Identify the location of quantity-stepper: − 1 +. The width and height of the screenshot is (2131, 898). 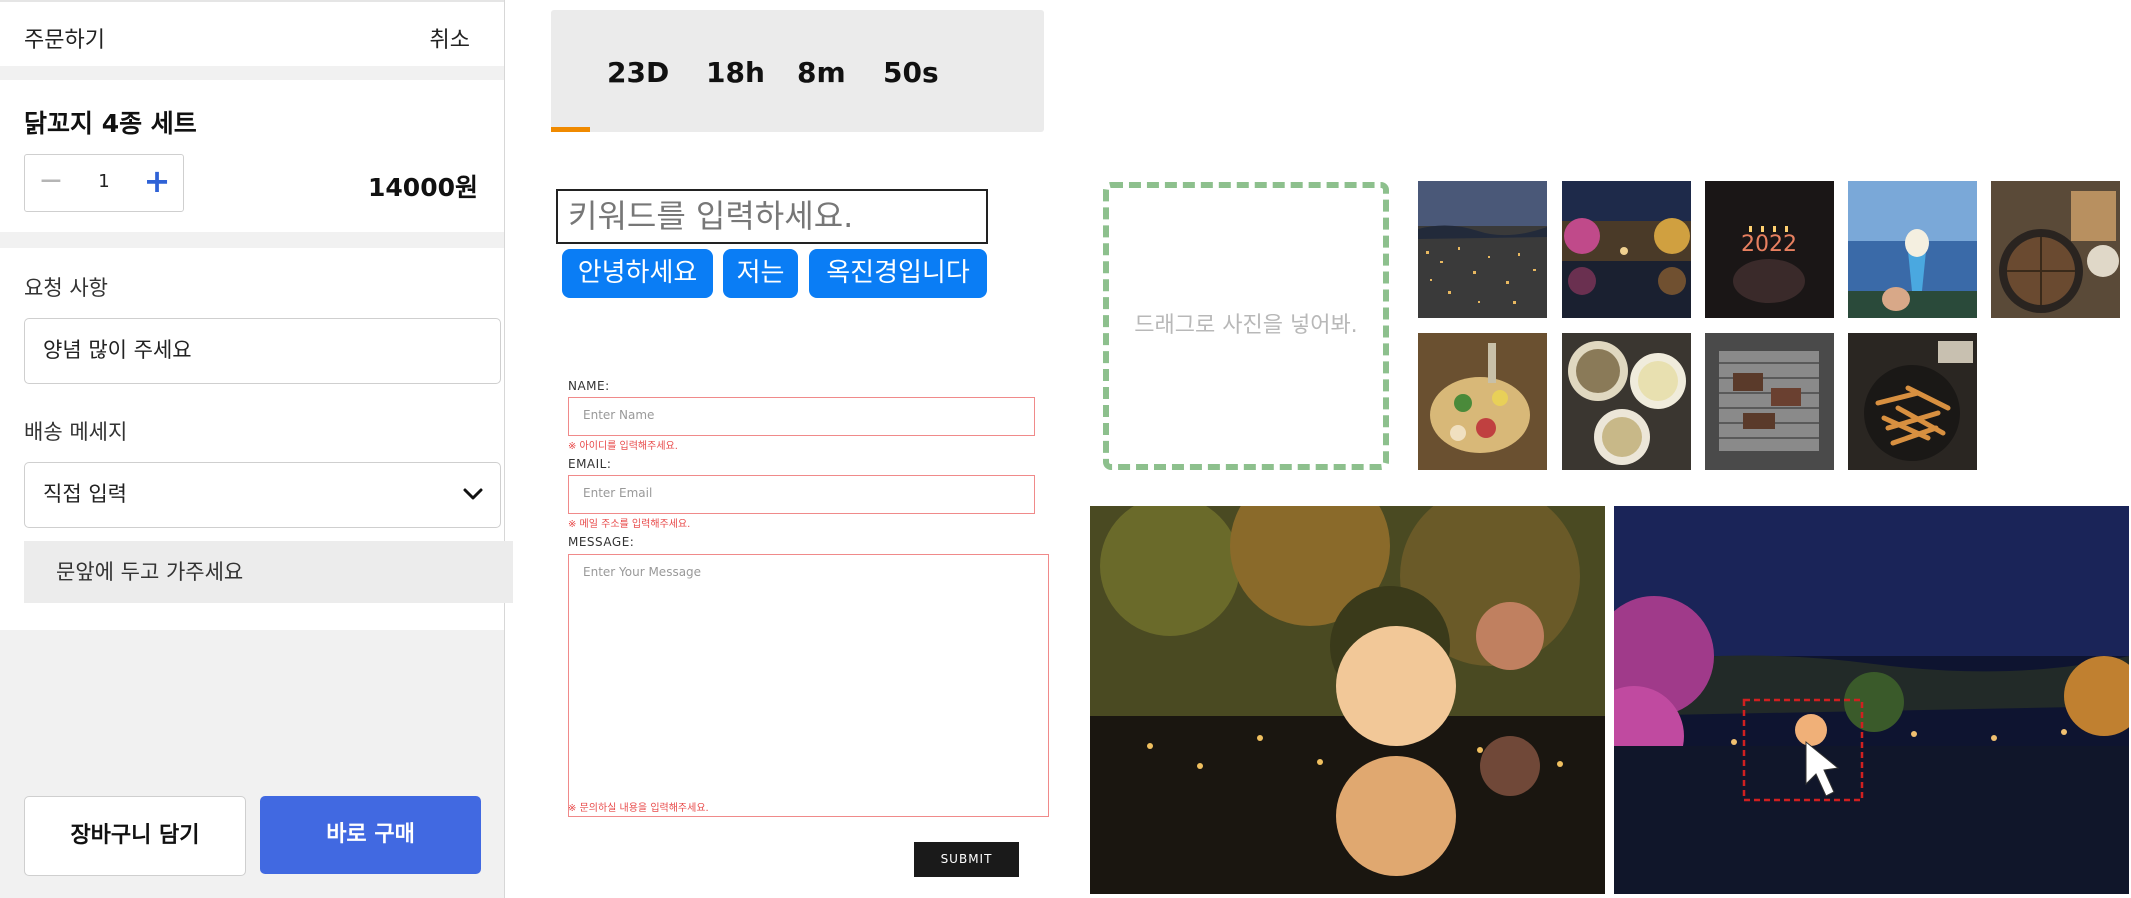
(104, 183).